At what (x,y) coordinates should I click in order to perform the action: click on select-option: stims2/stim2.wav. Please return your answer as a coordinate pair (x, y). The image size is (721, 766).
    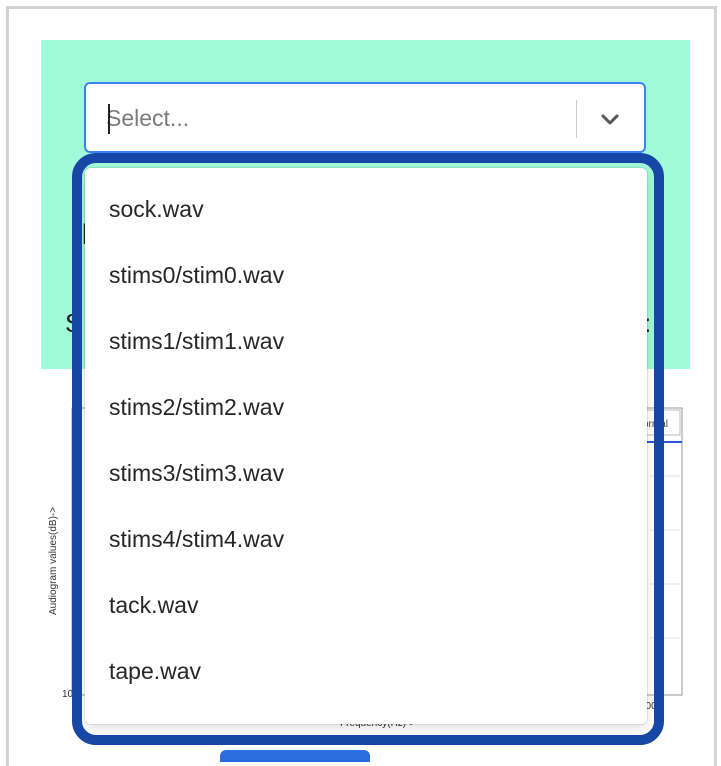
    Looking at the image, I should click on (366, 407).